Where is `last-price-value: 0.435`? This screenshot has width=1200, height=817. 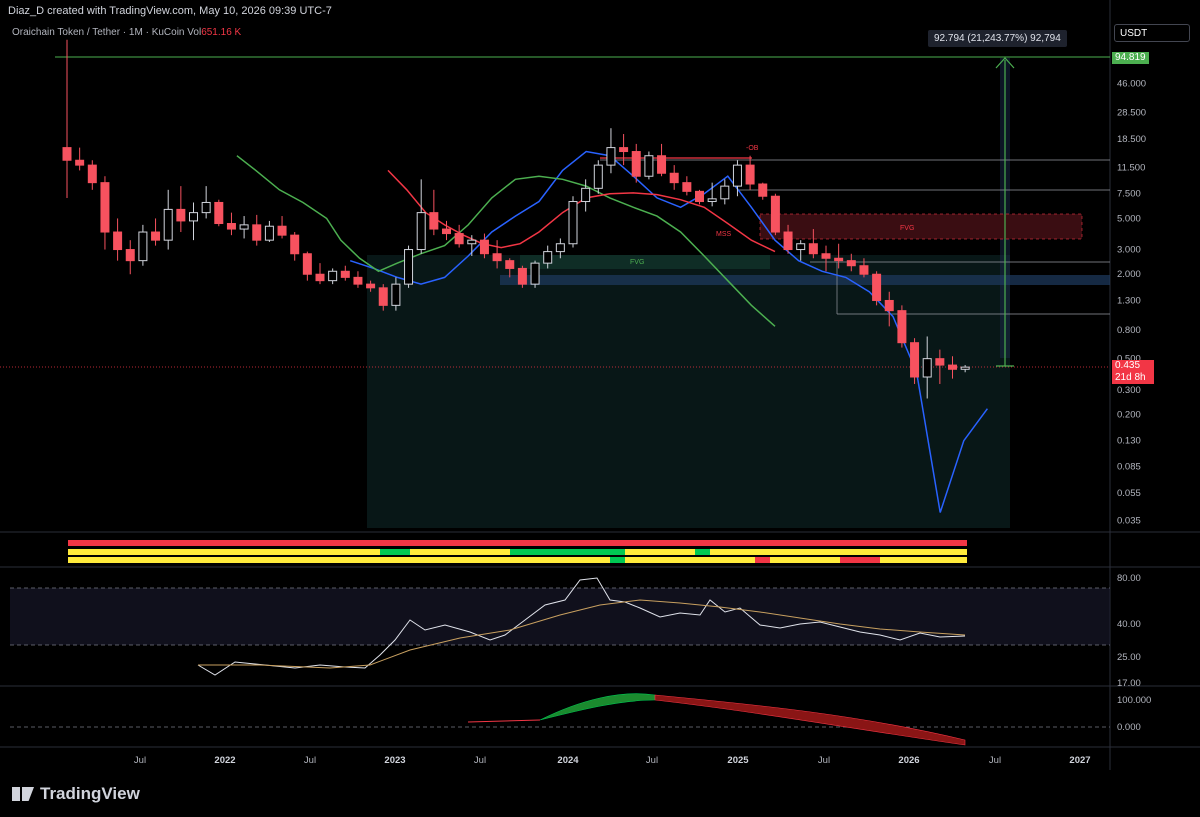 last-price-value: 0.435 is located at coordinates (1128, 365).